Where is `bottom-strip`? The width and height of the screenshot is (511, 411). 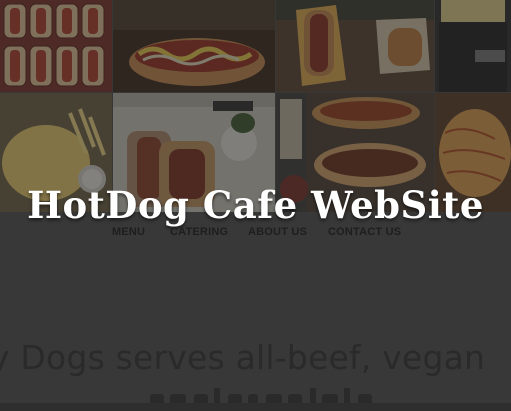
bottom-strip is located at coordinates (255, 407).